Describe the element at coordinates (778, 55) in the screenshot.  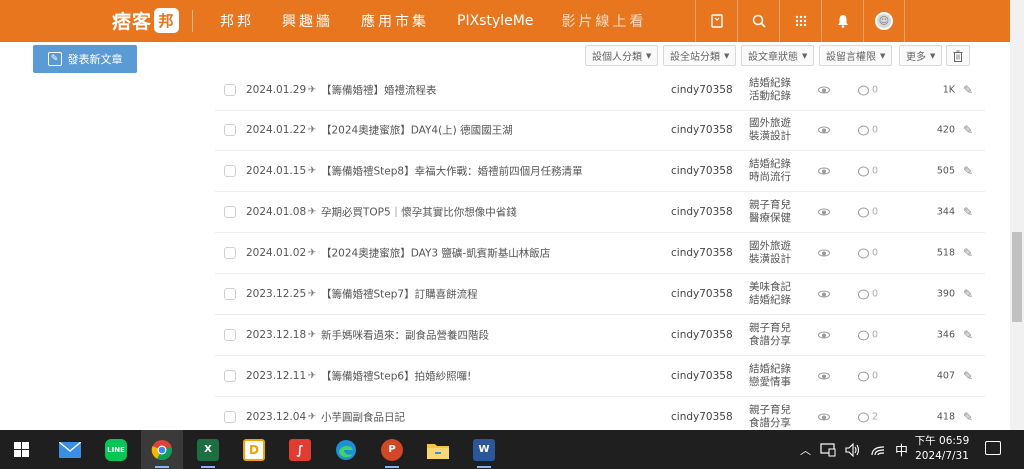
I see `filter-post-status: 設文章狀態 ▼` at that location.